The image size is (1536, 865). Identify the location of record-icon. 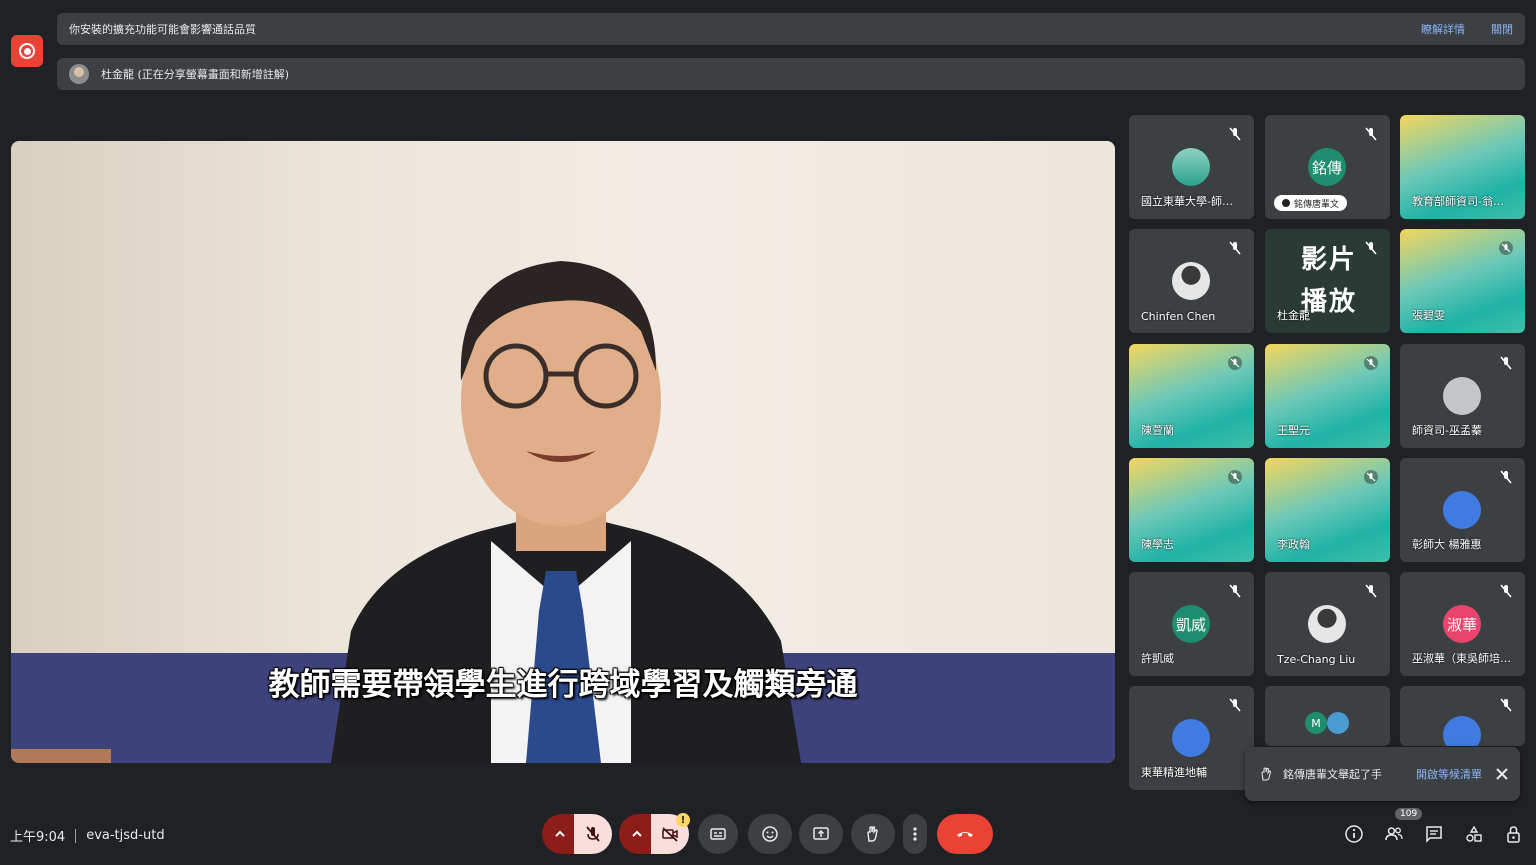
(27, 51).